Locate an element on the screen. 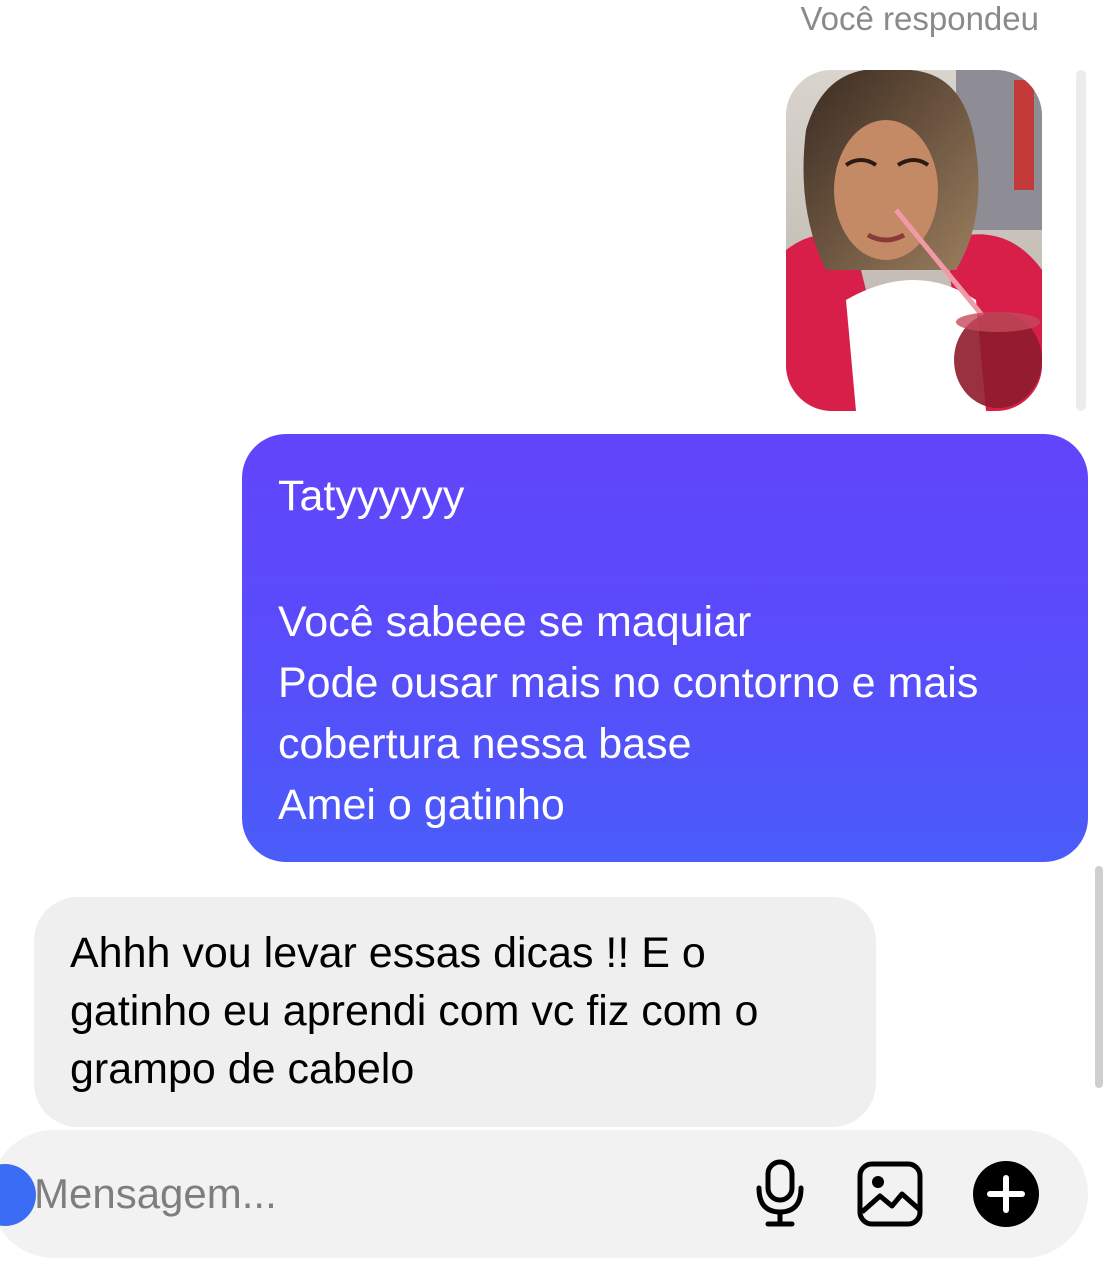  message-line: Amei o gatinho is located at coordinates (421, 805).